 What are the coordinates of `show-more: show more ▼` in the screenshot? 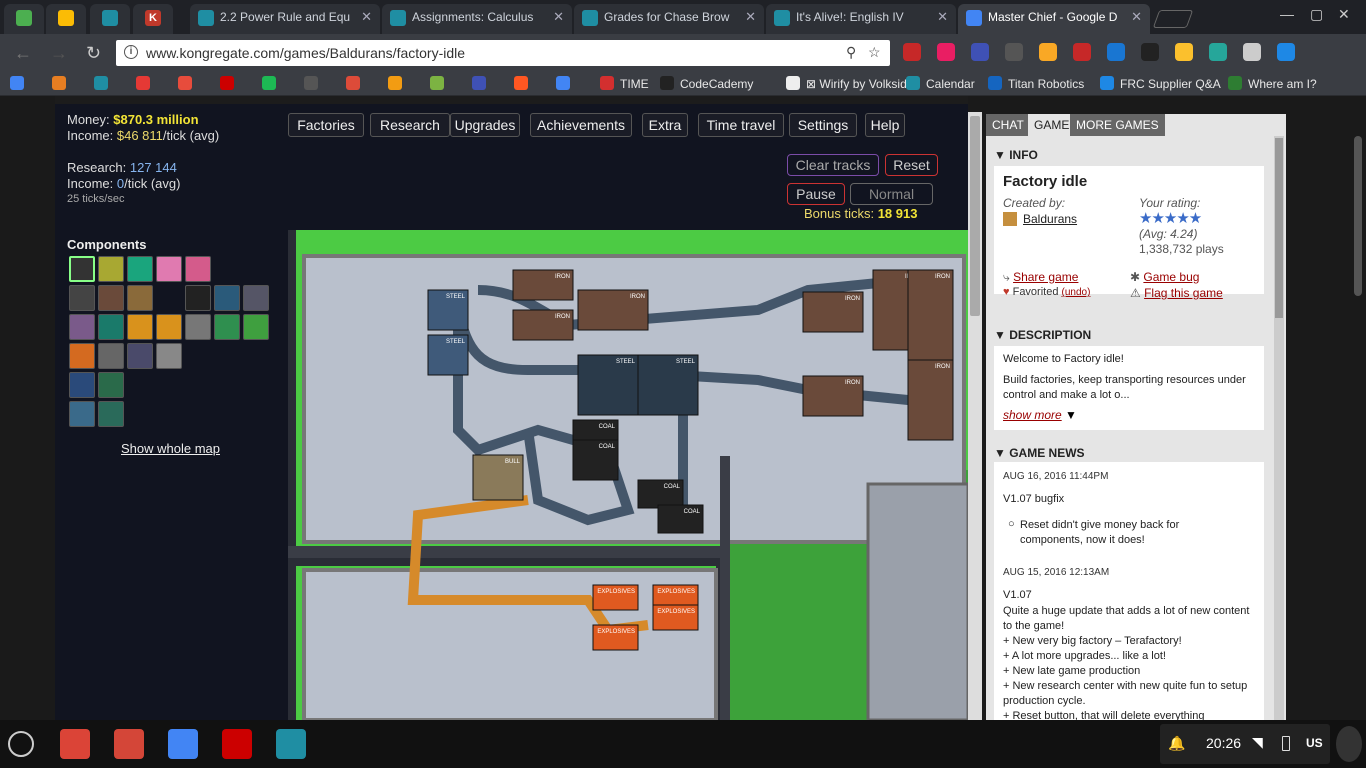 It's located at (1040, 415).